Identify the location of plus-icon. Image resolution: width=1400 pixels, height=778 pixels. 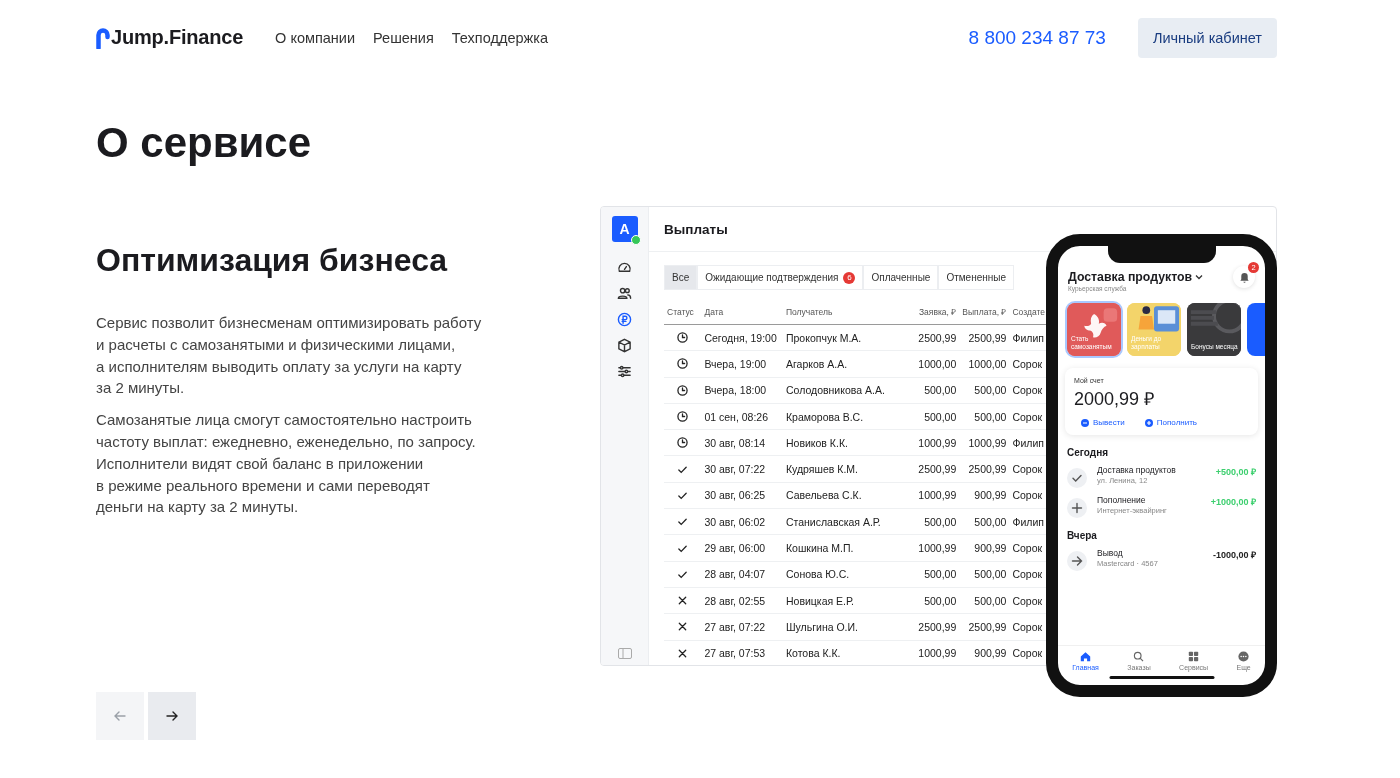
(1077, 508).